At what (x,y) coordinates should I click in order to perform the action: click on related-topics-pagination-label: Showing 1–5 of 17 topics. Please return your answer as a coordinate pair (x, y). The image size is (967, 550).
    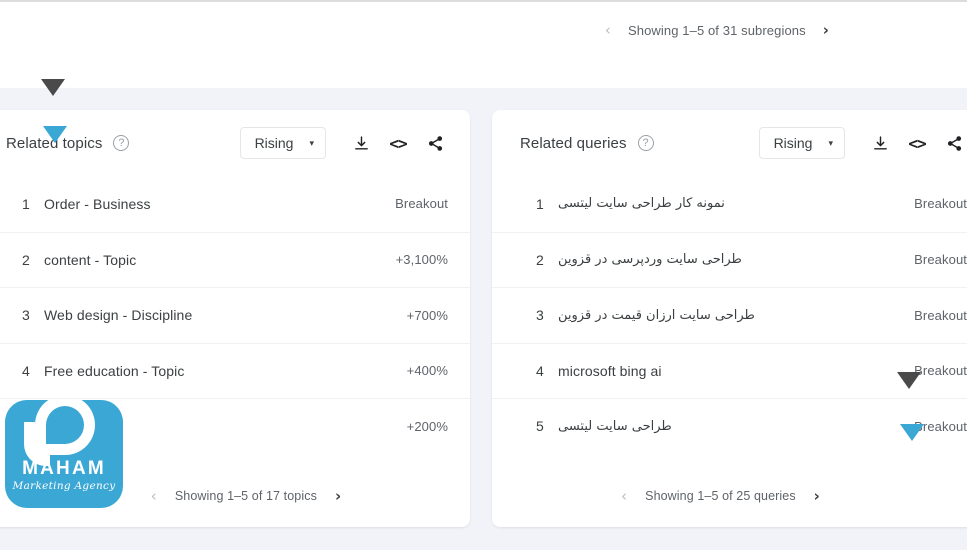
    Looking at the image, I should click on (245, 496).